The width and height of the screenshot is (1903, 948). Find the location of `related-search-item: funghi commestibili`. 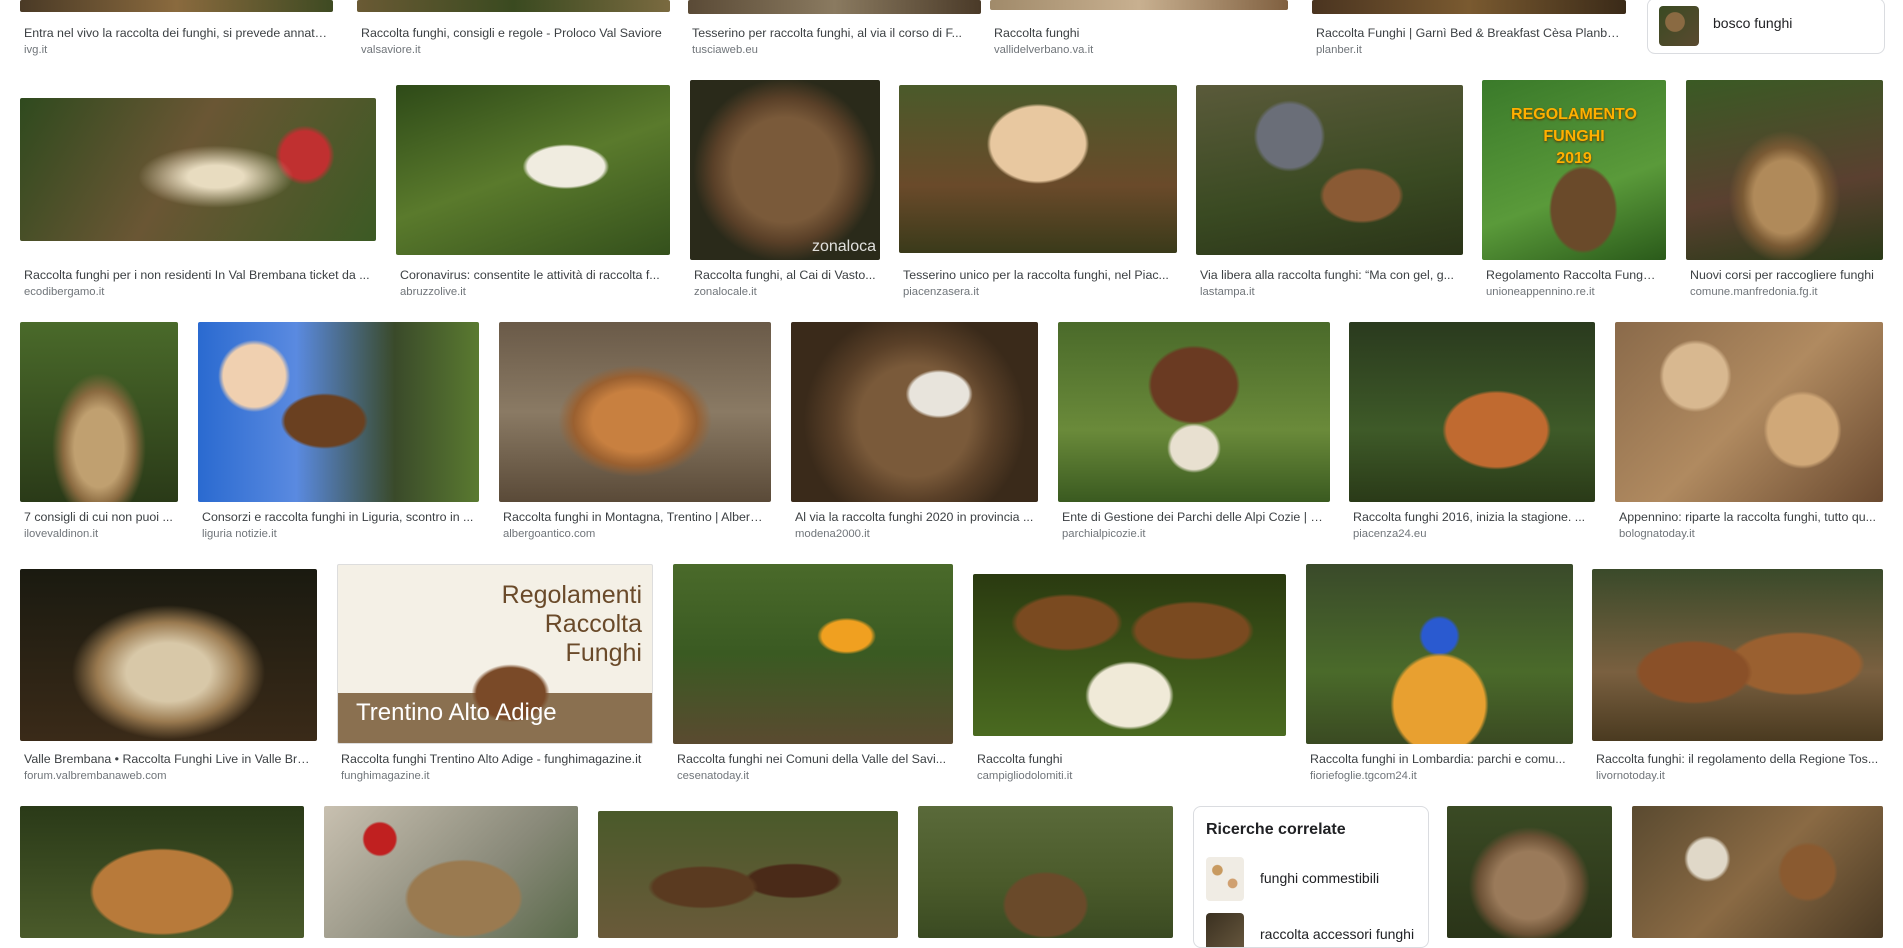

related-search-item: funghi commestibili is located at coordinates (1311, 879).